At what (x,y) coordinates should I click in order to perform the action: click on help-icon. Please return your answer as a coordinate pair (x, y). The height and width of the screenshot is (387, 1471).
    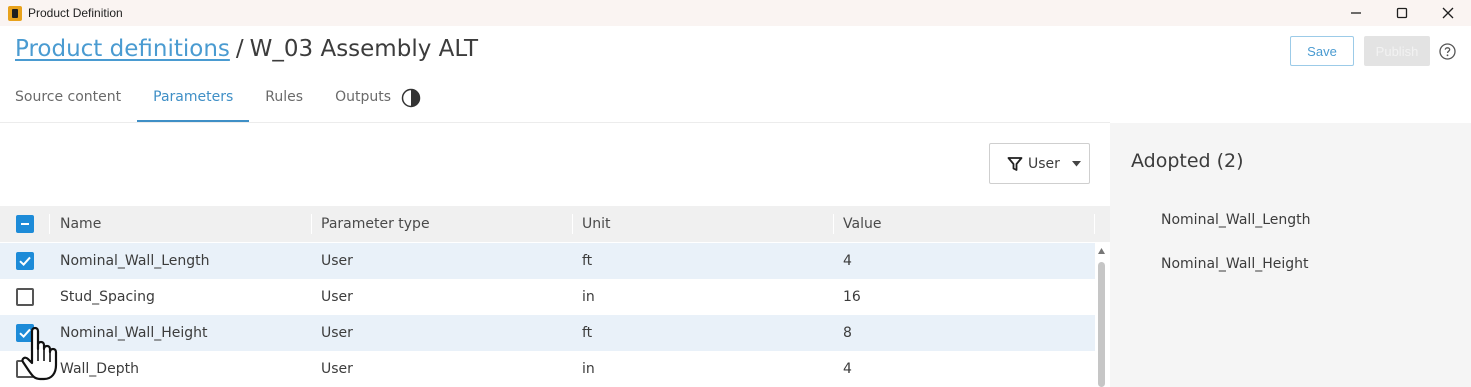
    Looking at the image, I should click on (1447, 51).